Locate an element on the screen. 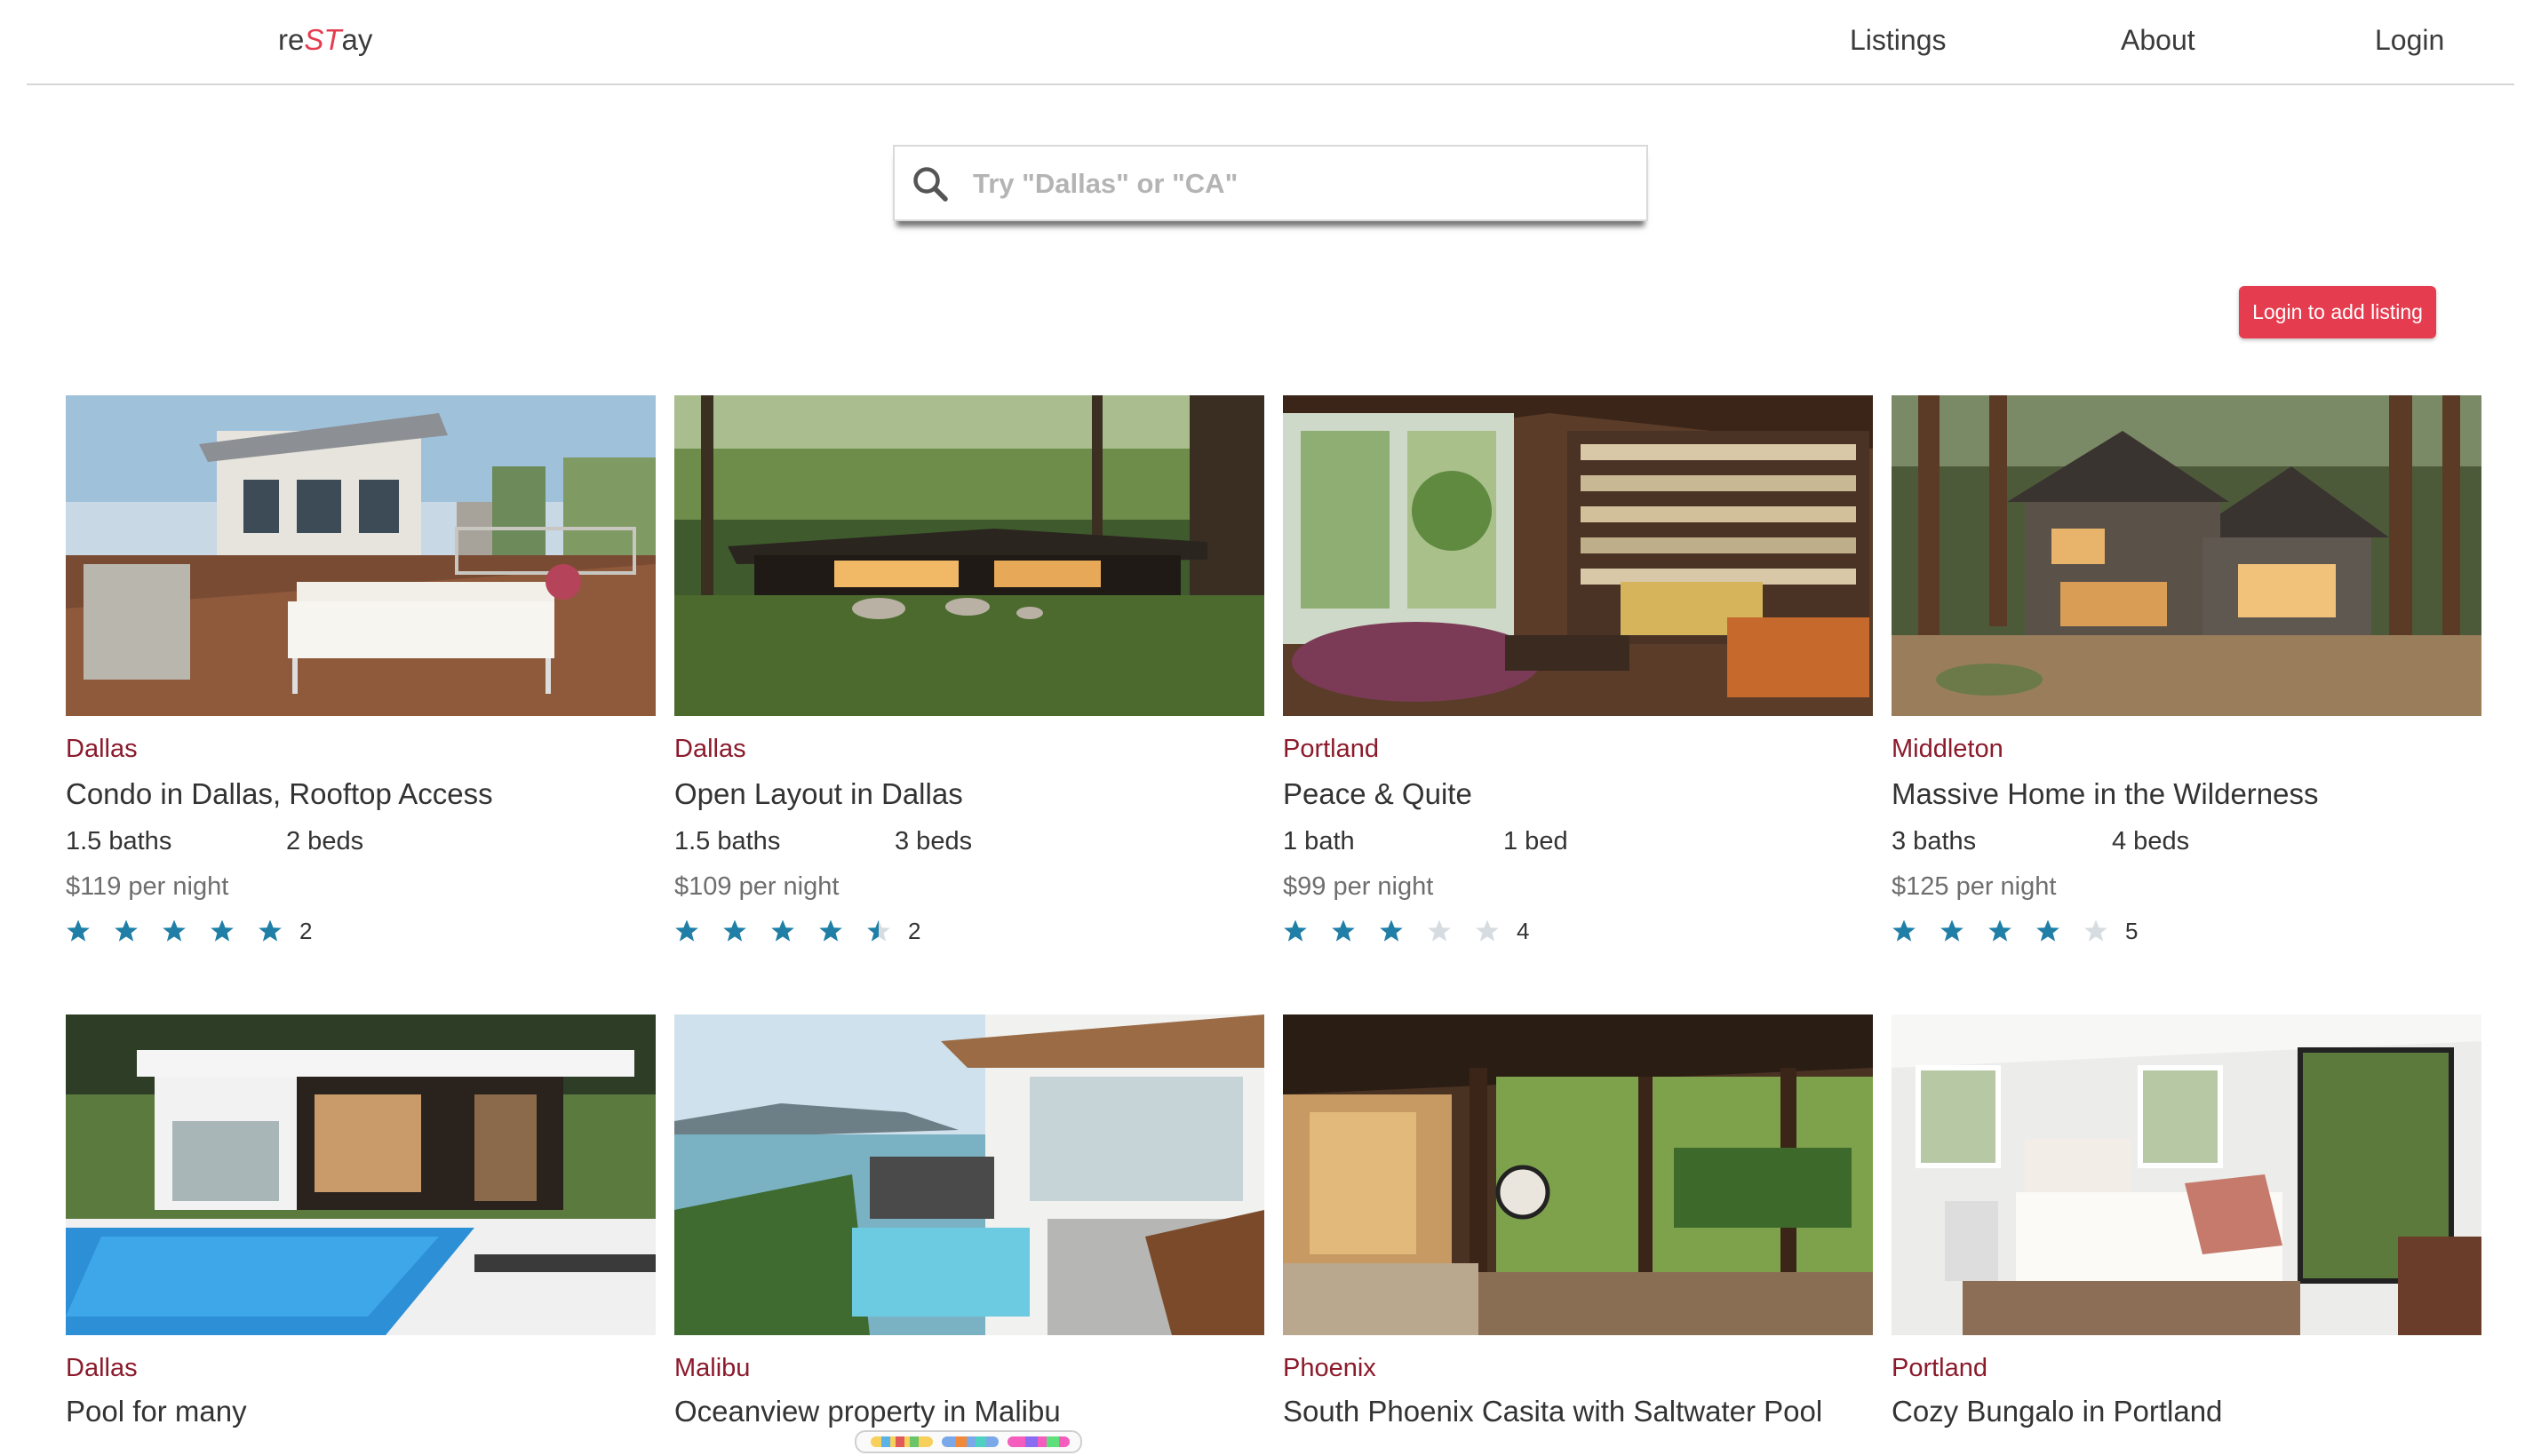  listing-title: Peace & Quite is located at coordinates (1377, 794).